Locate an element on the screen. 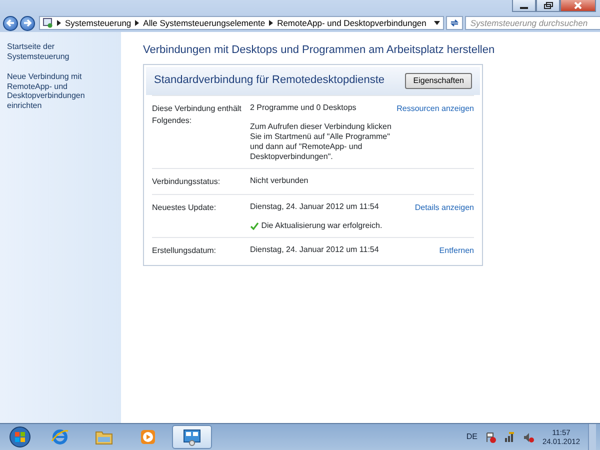 This screenshot has height=450, width=600. action-link: Entfernen is located at coordinates (456, 250).